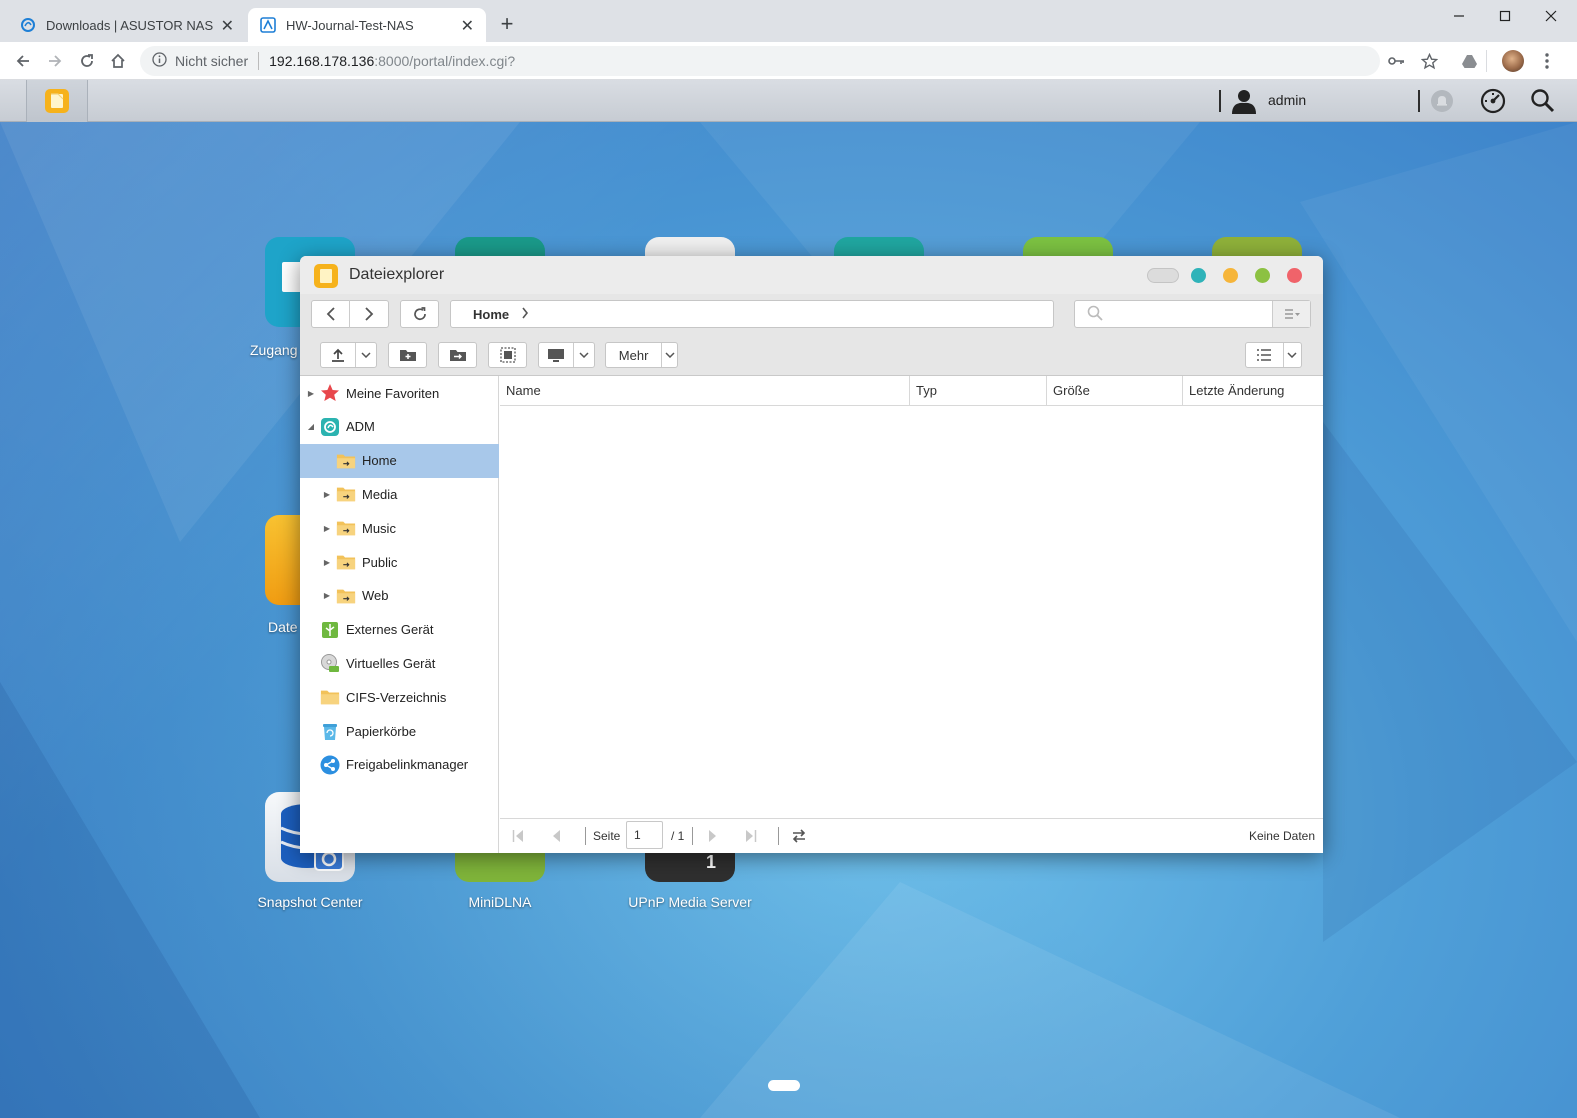 The width and height of the screenshot is (1577, 1118). I want to click on column-header-name: Name, so click(705, 391).